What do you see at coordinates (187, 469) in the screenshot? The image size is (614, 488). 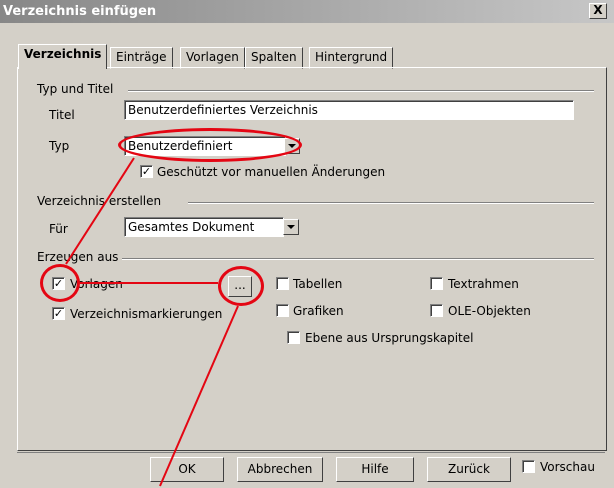 I see `ok-button: OK` at bounding box center [187, 469].